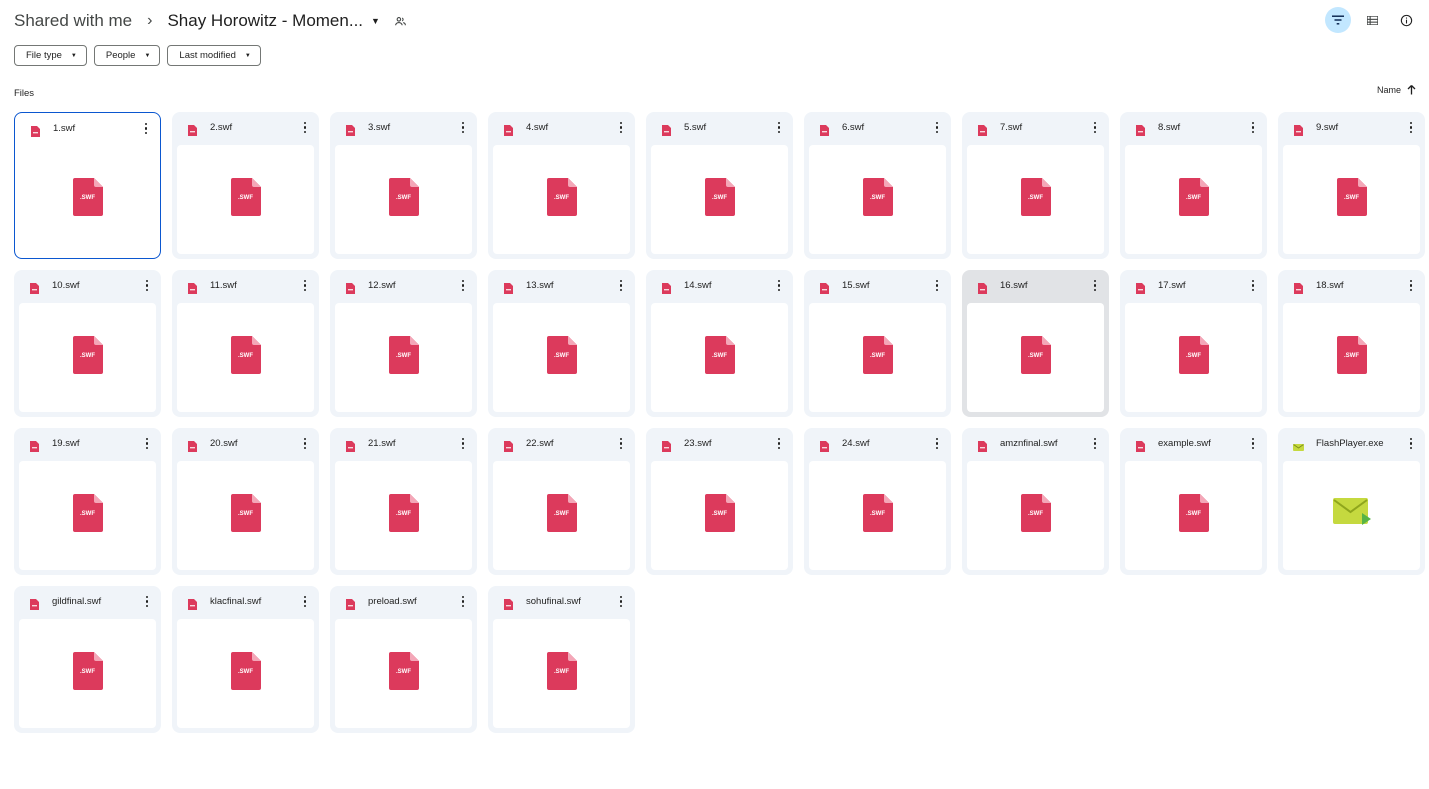 This screenshot has height=789, width=1429. What do you see at coordinates (375, 21) in the screenshot?
I see `caret-down-icon: ▼` at bounding box center [375, 21].